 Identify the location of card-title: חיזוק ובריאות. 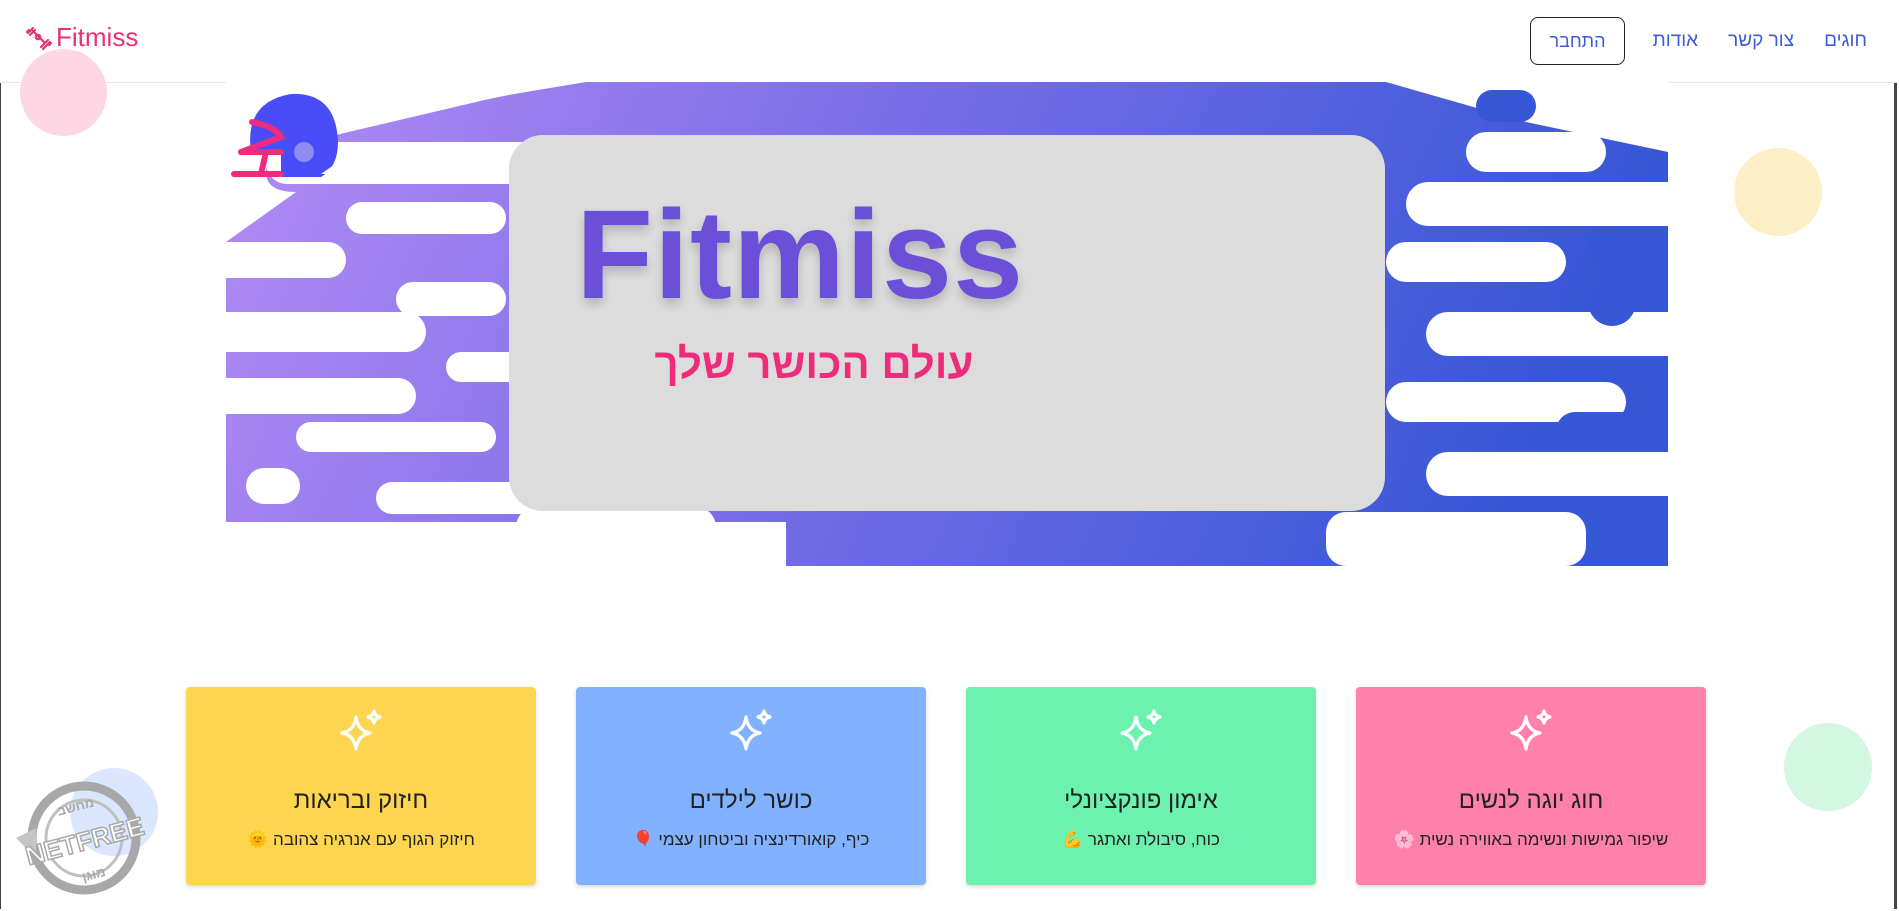
(361, 800).